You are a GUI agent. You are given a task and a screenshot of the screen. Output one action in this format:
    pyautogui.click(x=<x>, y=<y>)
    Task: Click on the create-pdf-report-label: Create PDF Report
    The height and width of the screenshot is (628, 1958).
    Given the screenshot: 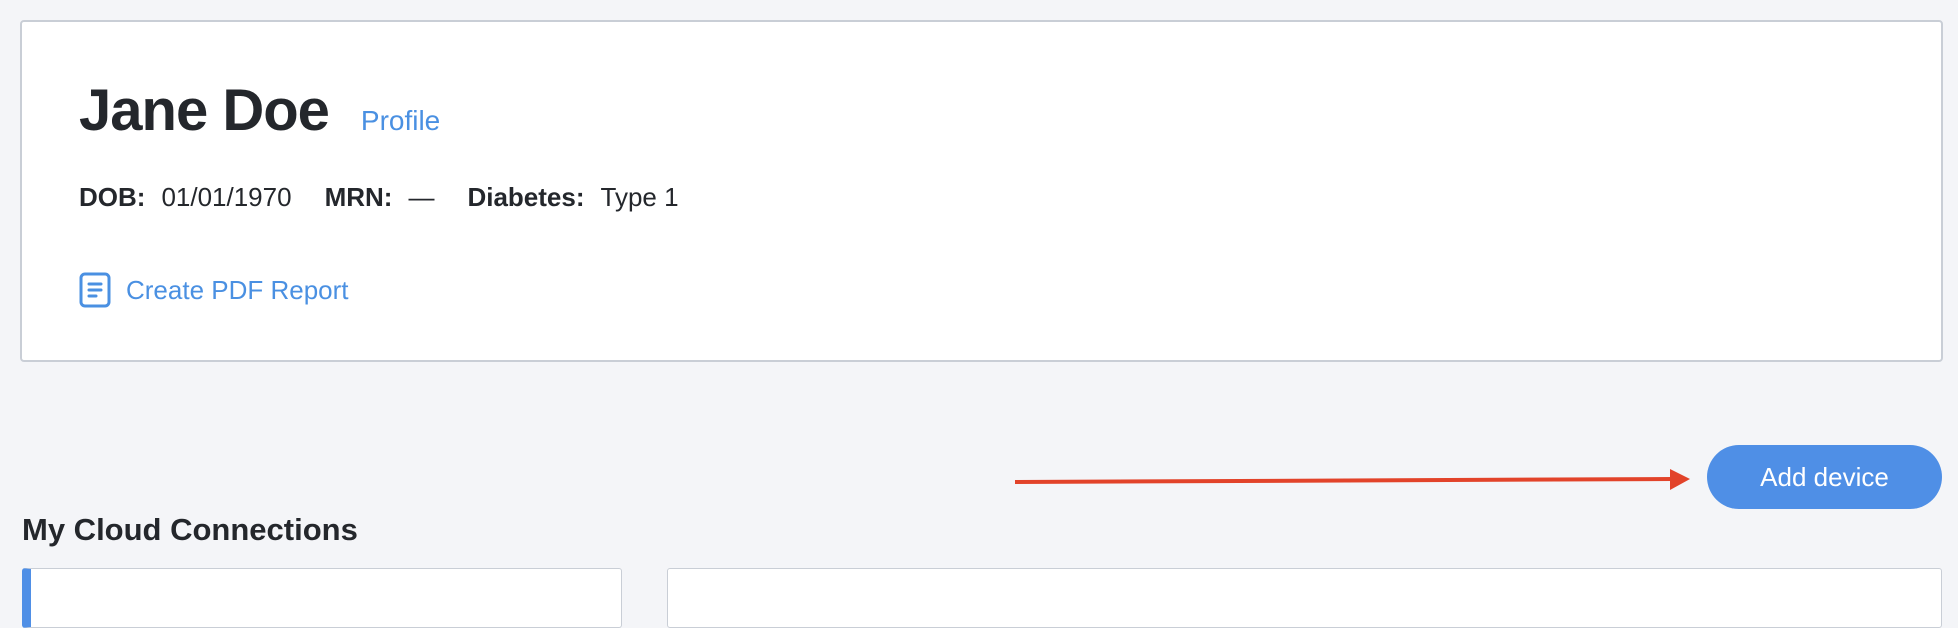 What is the action you would take?
    pyautogui.click(x=237, y=289)
    